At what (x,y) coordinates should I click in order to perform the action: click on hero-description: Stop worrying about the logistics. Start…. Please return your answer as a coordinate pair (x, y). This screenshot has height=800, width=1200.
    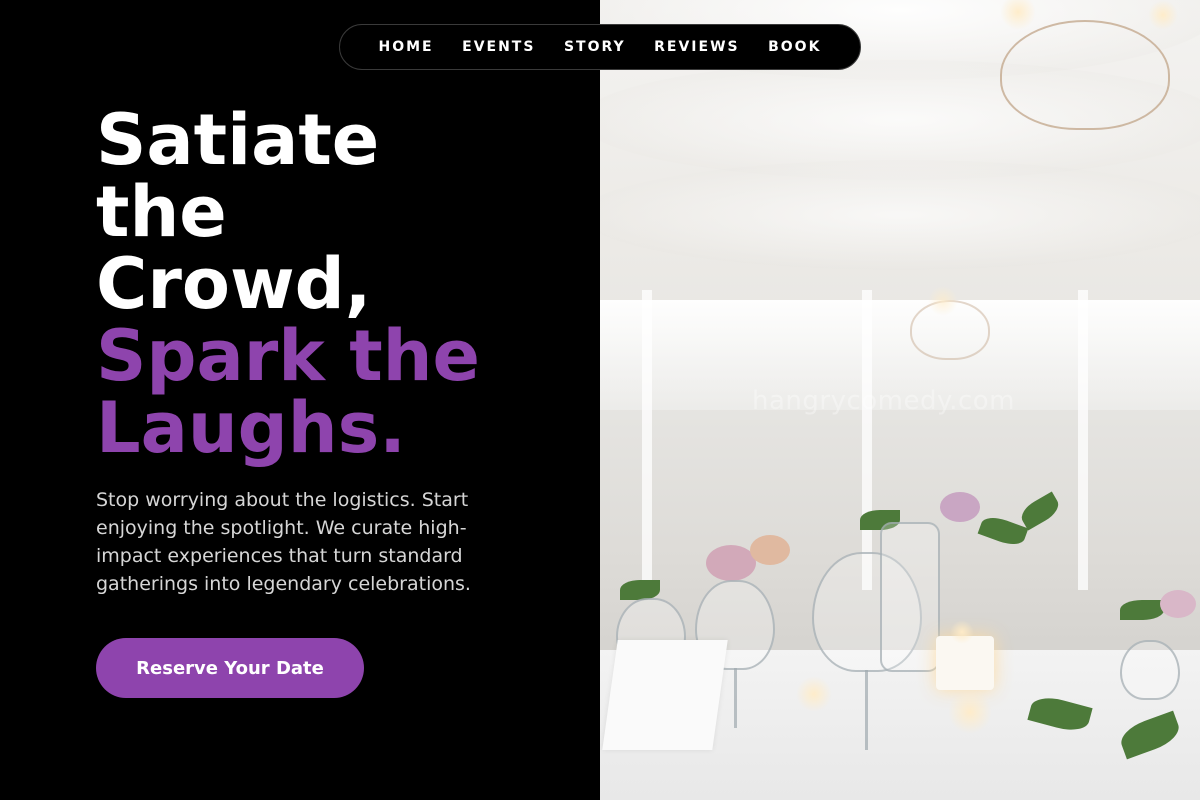
    Looking at the image, I should click on (283, 542).